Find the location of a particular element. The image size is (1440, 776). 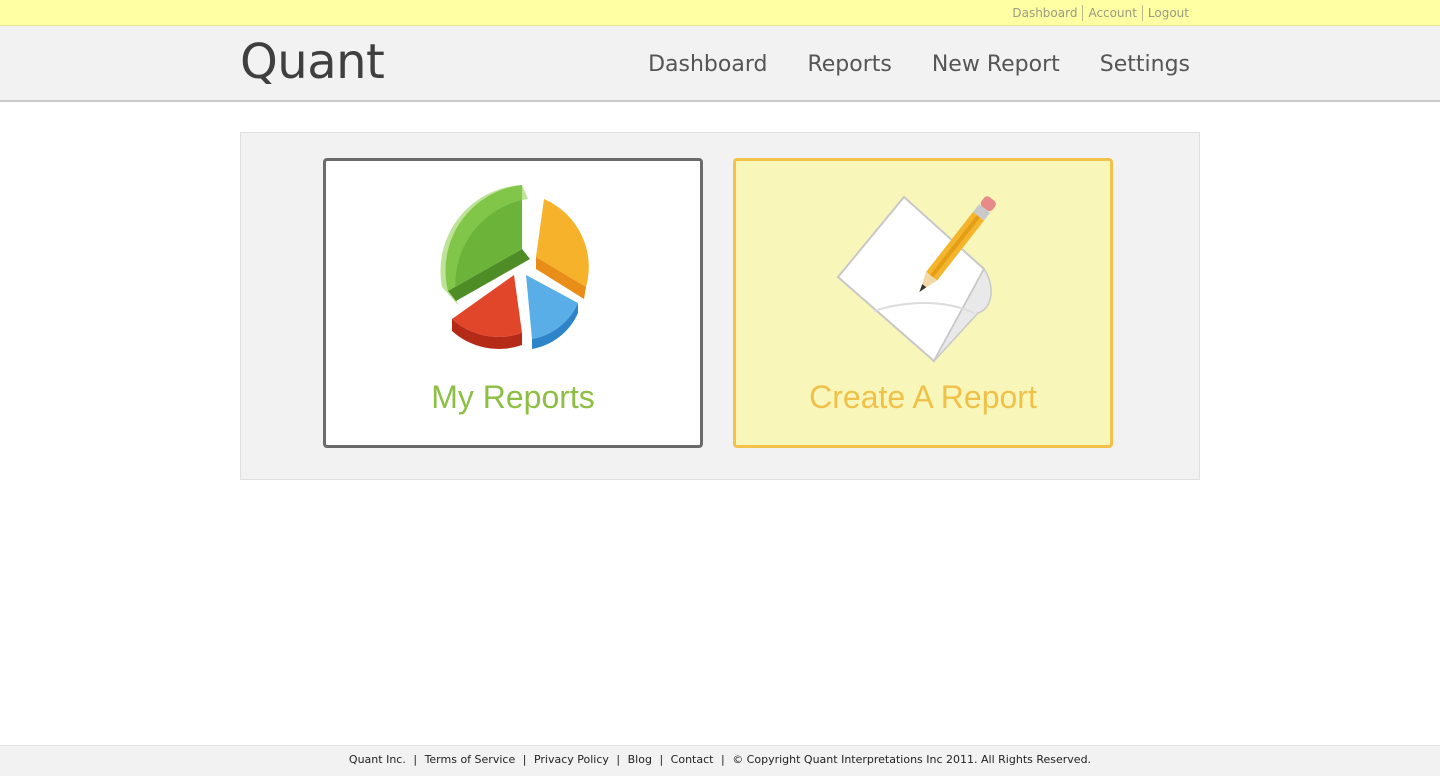

my-reports-card: My Reports is located at coordinates (513, 303).